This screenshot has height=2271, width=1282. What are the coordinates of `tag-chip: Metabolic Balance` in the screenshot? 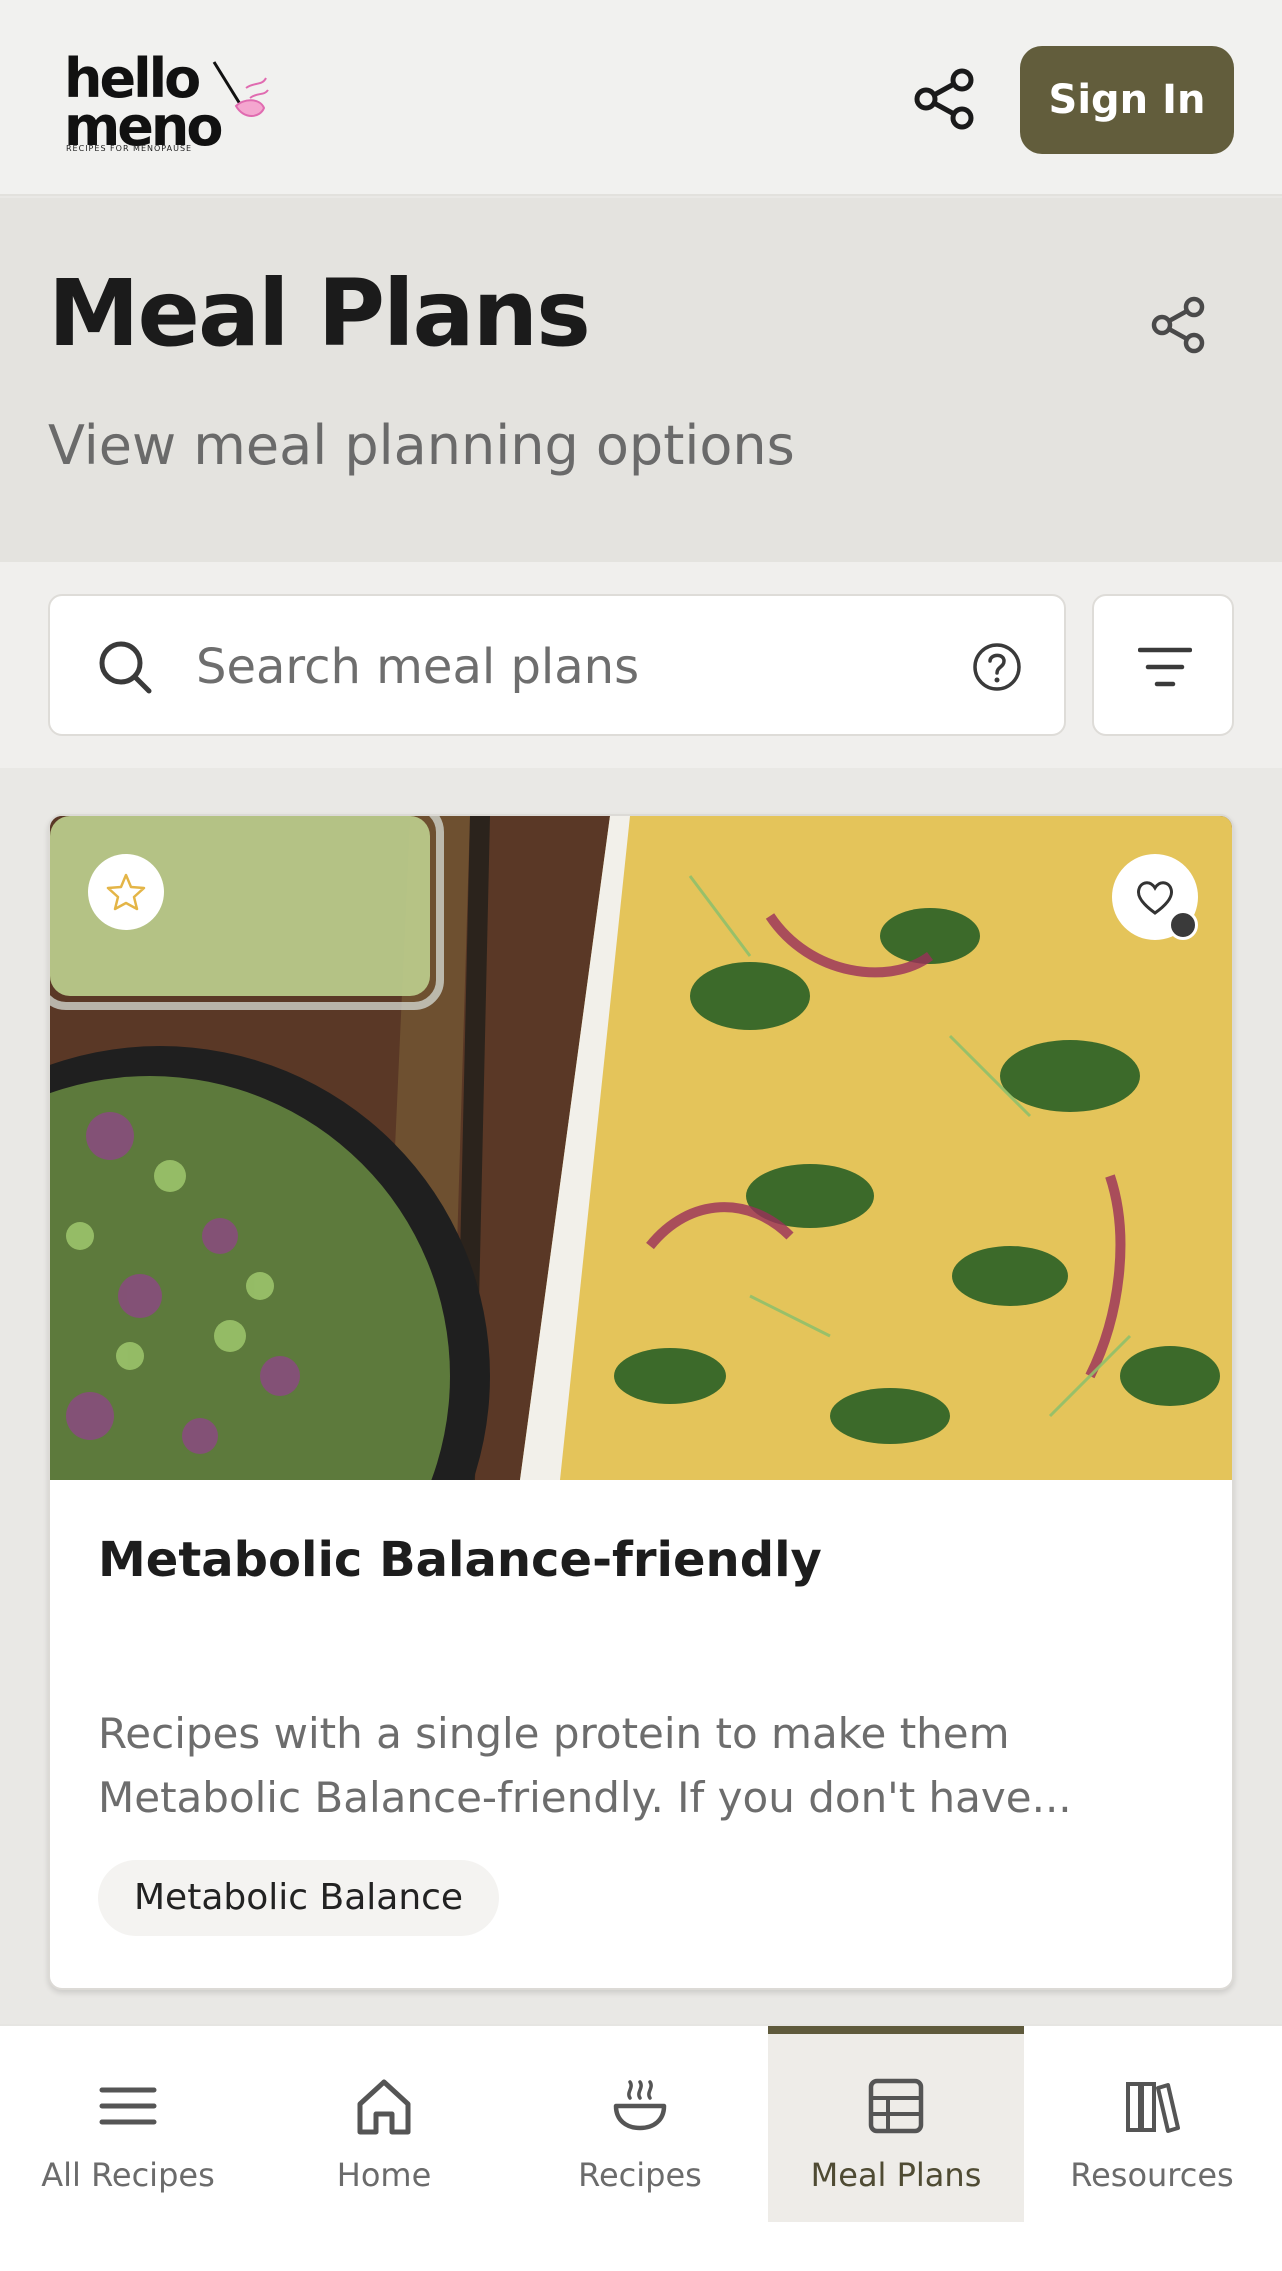 It's located at (299, 1898).